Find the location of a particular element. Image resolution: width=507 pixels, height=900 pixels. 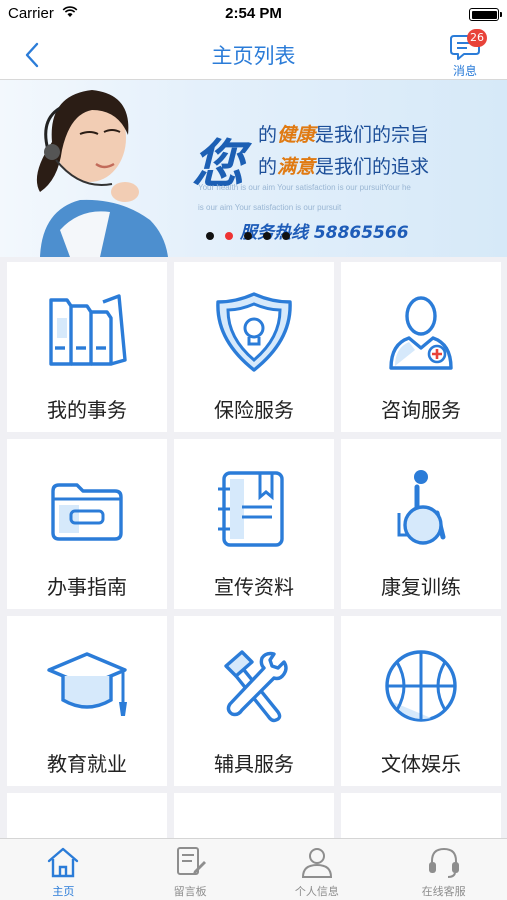

tab-message-board: 留言板 is located at coordinates (190, 869).